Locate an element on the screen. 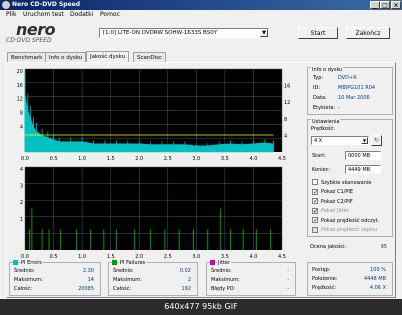 The width and height of the screenshot is (402, 315). start-input: 0000 MB is located at coordinates (363, 155).